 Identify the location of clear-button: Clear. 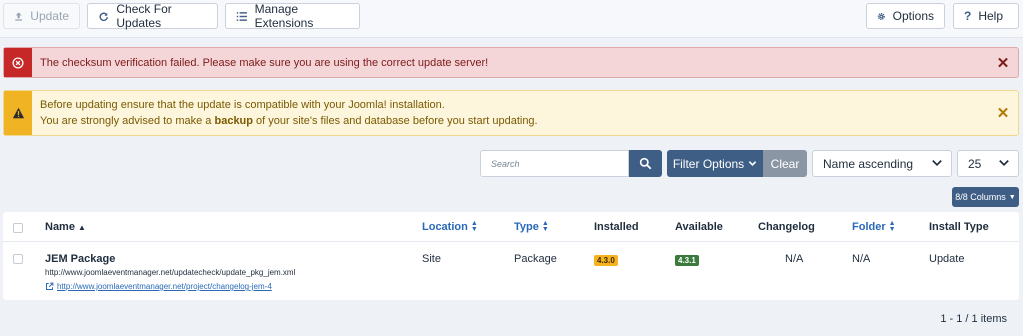
(785, 163).